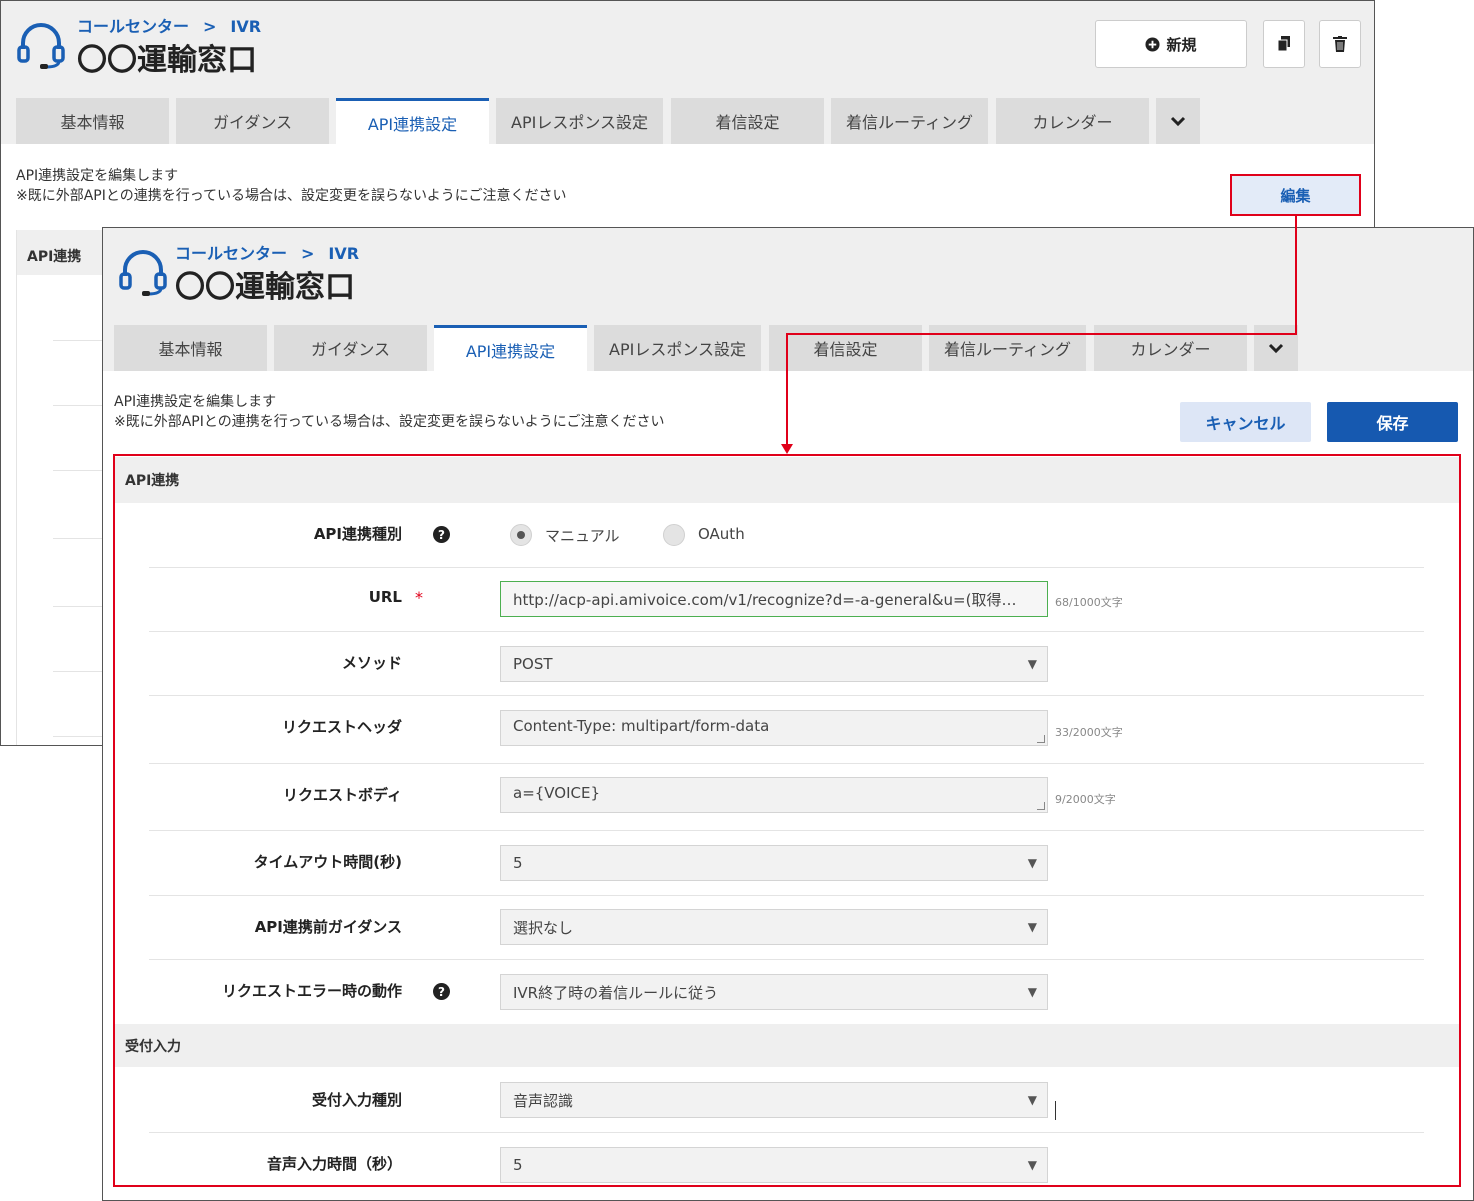 Image resolution: width=1474 pixels, height=1201 pixels. What do you see at coordinates (543, 1100) in the screenshot?
I see `reception-type-select-value: 音声認識` at bounding box center [543, 1100].